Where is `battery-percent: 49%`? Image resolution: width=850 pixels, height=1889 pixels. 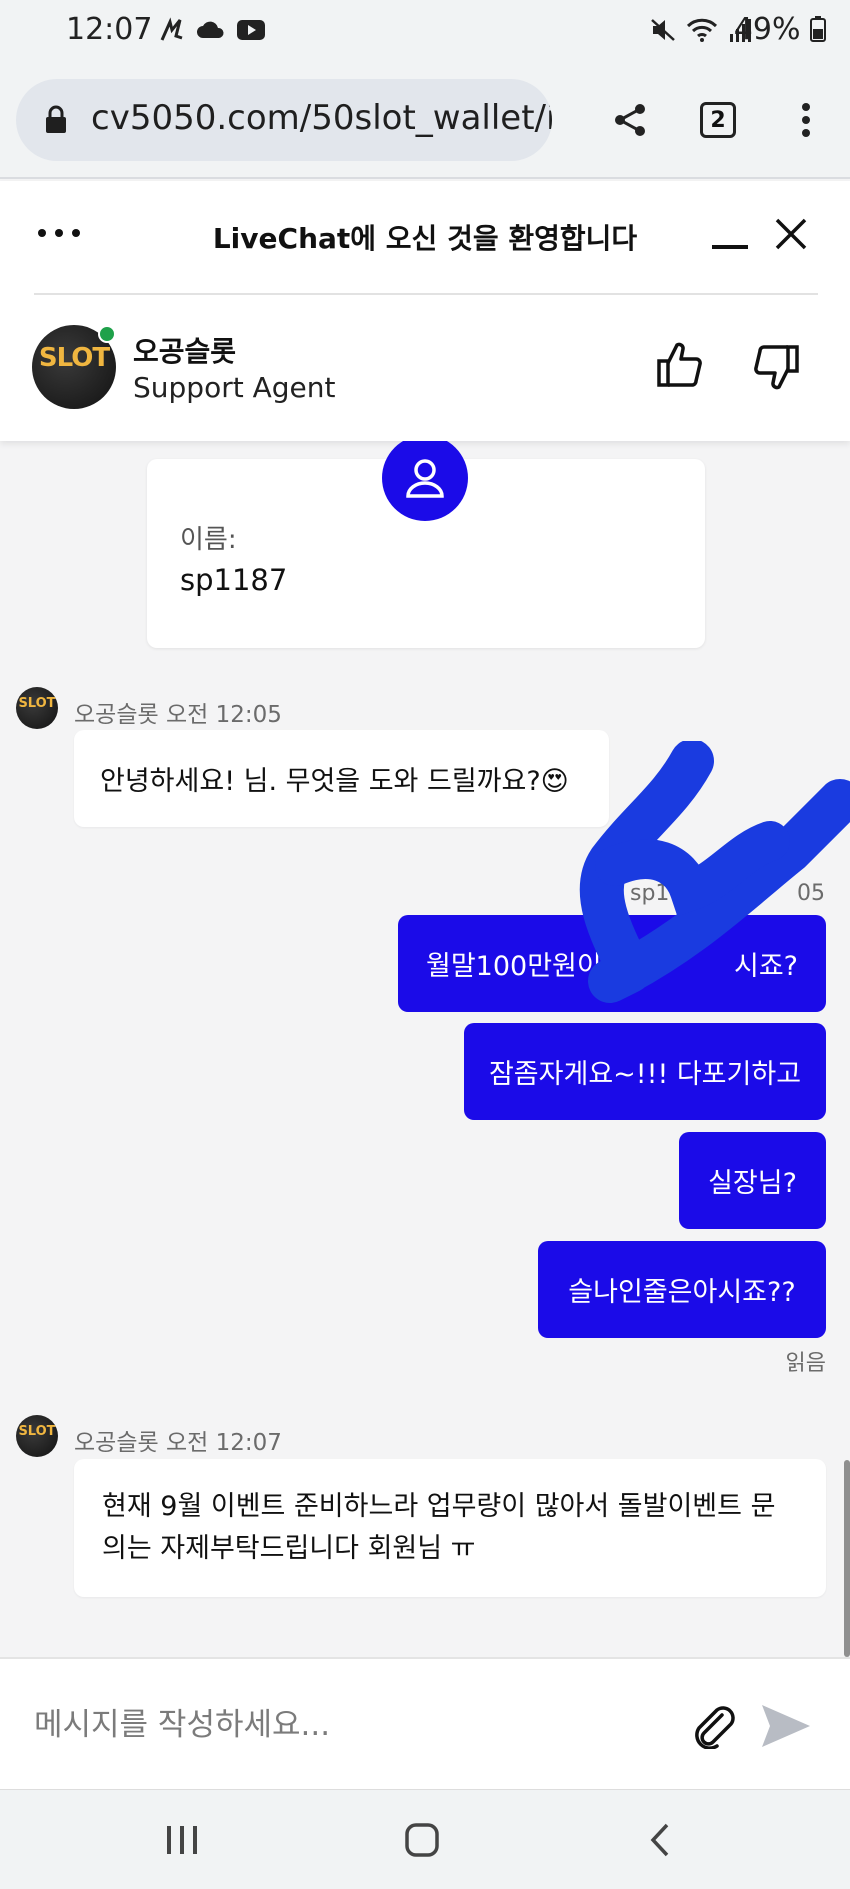
battery-percent: 49% is located at coordinates (767, 29).